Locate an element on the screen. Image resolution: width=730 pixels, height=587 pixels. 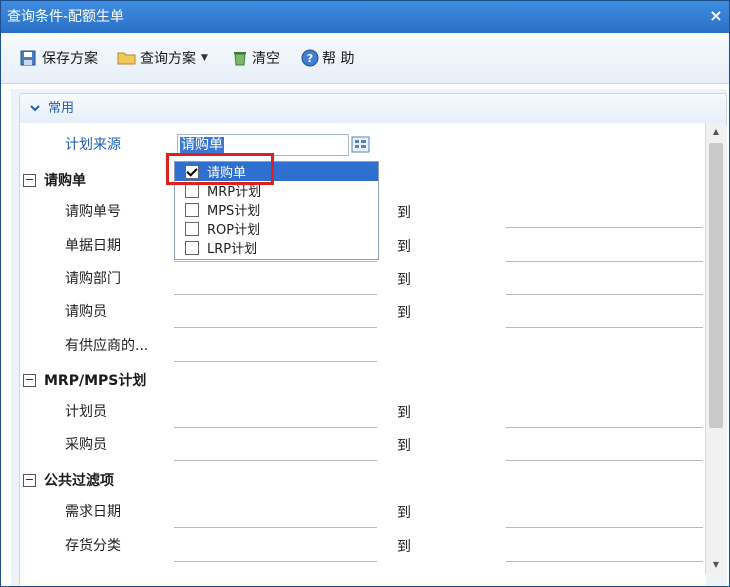
plan-source-dropdown: 请购单 MRP计划 MPS计划 ROP计划 LRP计划 is located at coordinates (276, 210).